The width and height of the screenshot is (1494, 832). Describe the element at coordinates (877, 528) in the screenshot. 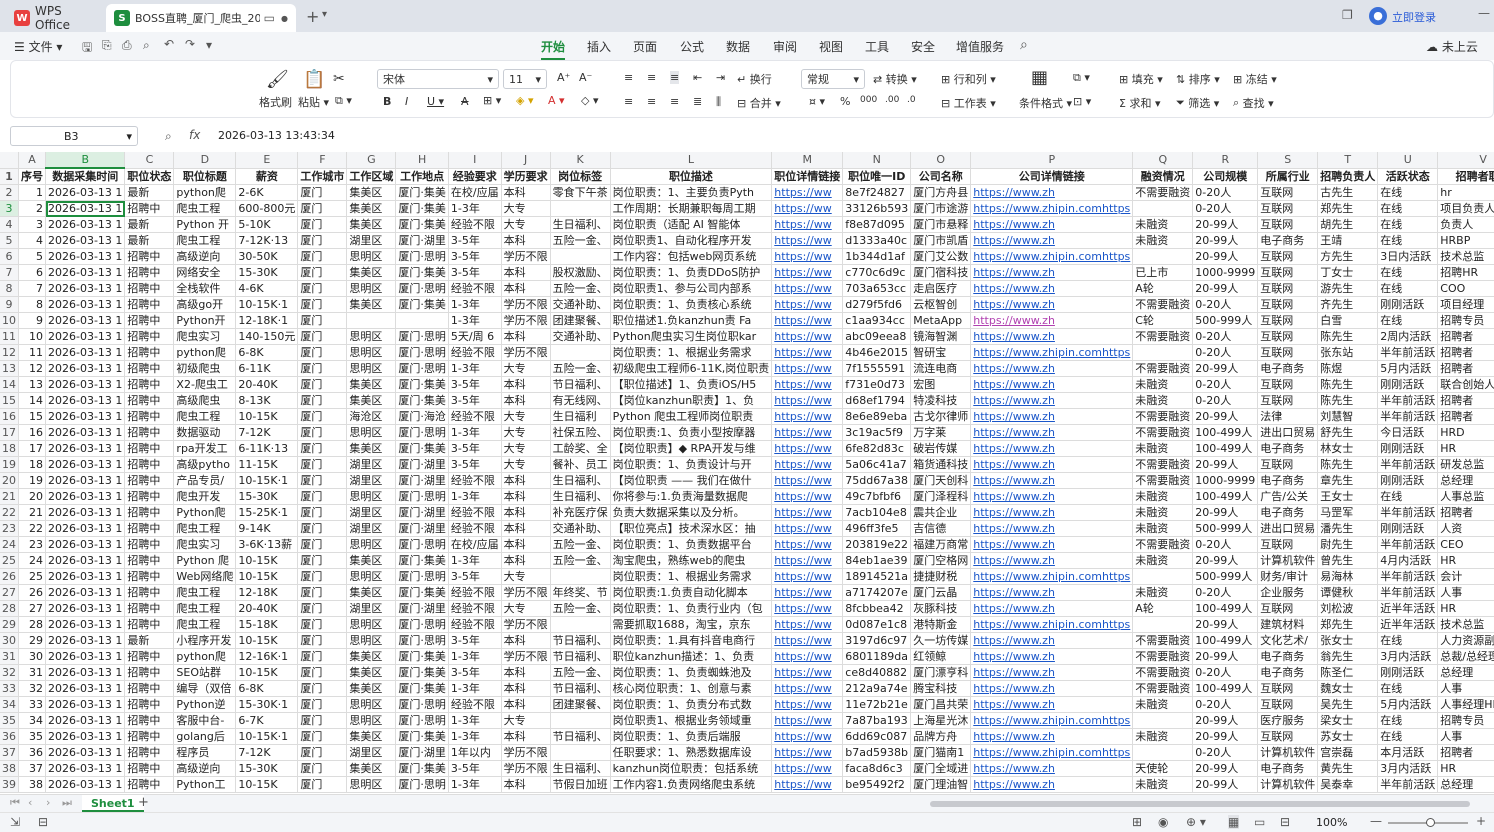

I see `table-cell: 496ff3fe5` at that location.